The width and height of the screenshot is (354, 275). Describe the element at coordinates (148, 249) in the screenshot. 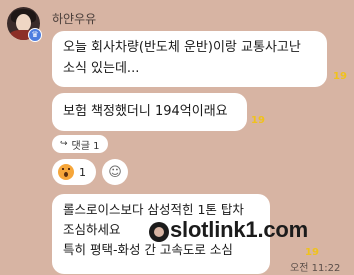

I see `message-line: 특히 평택-화성 간 고속도로 소심` at that location.